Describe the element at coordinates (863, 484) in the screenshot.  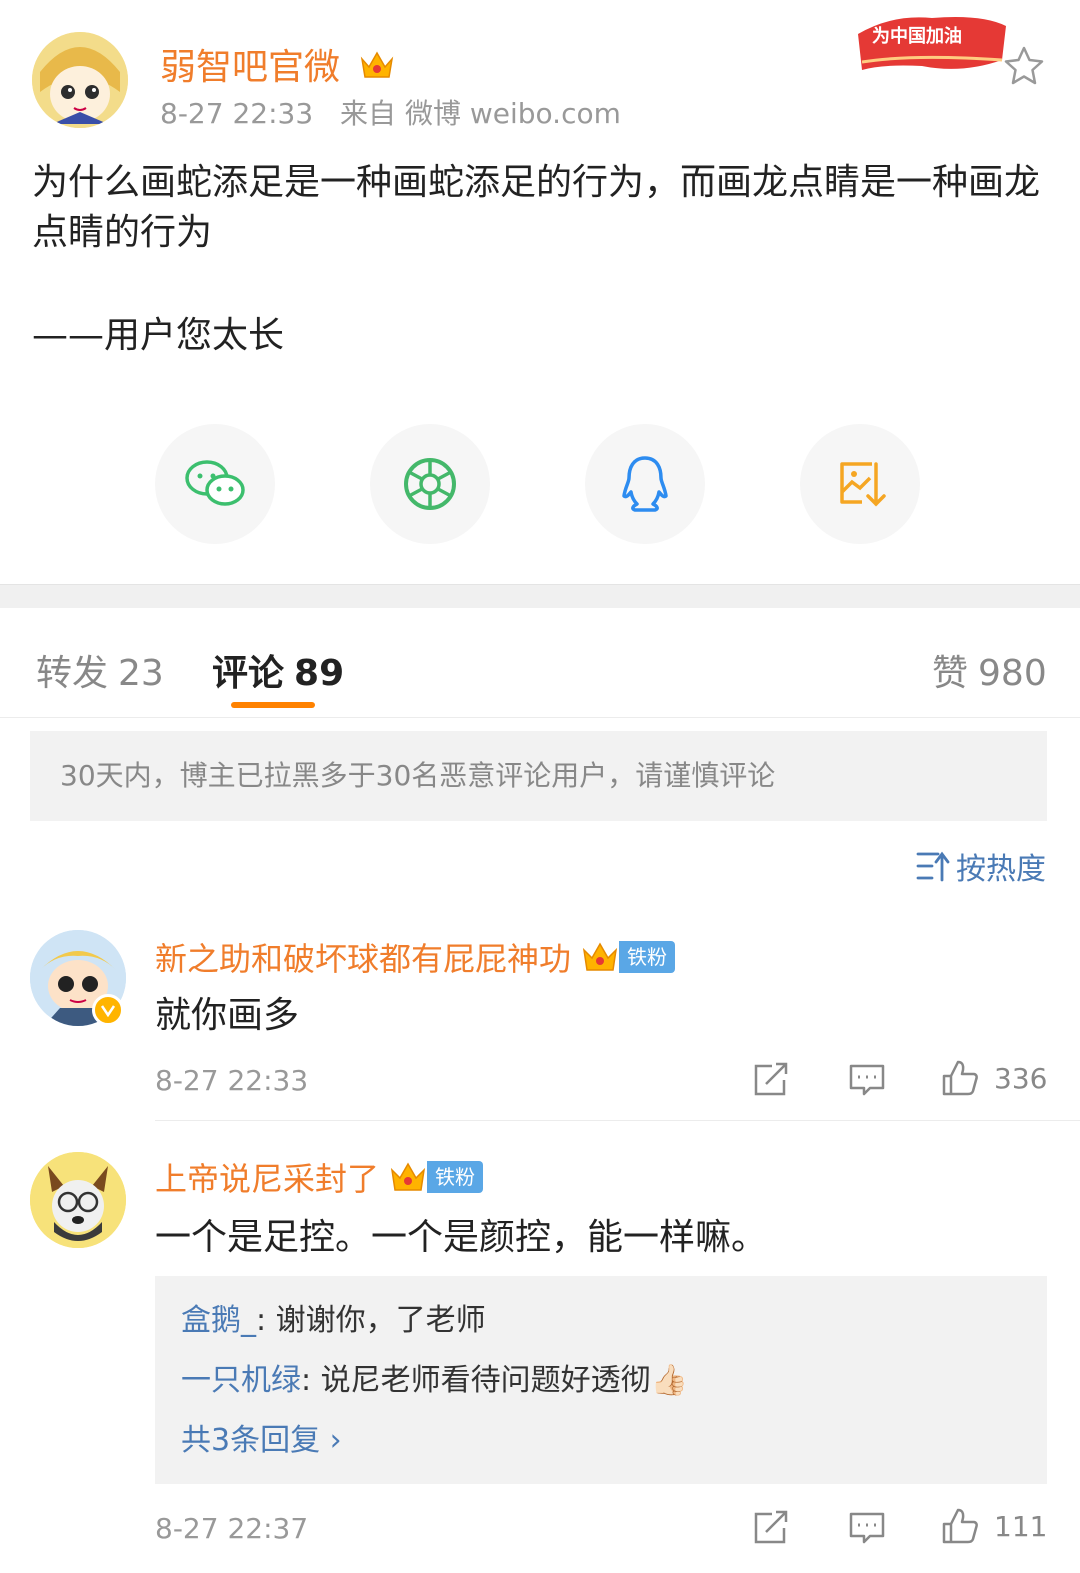
I see `save-image-icon` at that location.